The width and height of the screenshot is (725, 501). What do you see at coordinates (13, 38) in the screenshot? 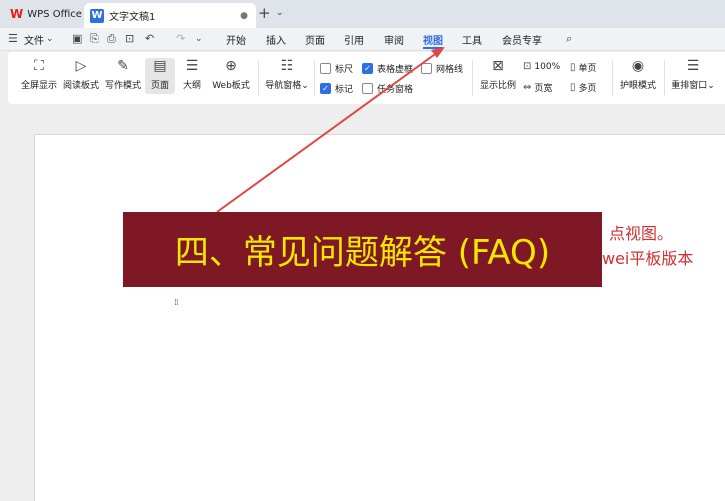
I see `hamburger-icon: ☰` at bounding box center [13, 38].